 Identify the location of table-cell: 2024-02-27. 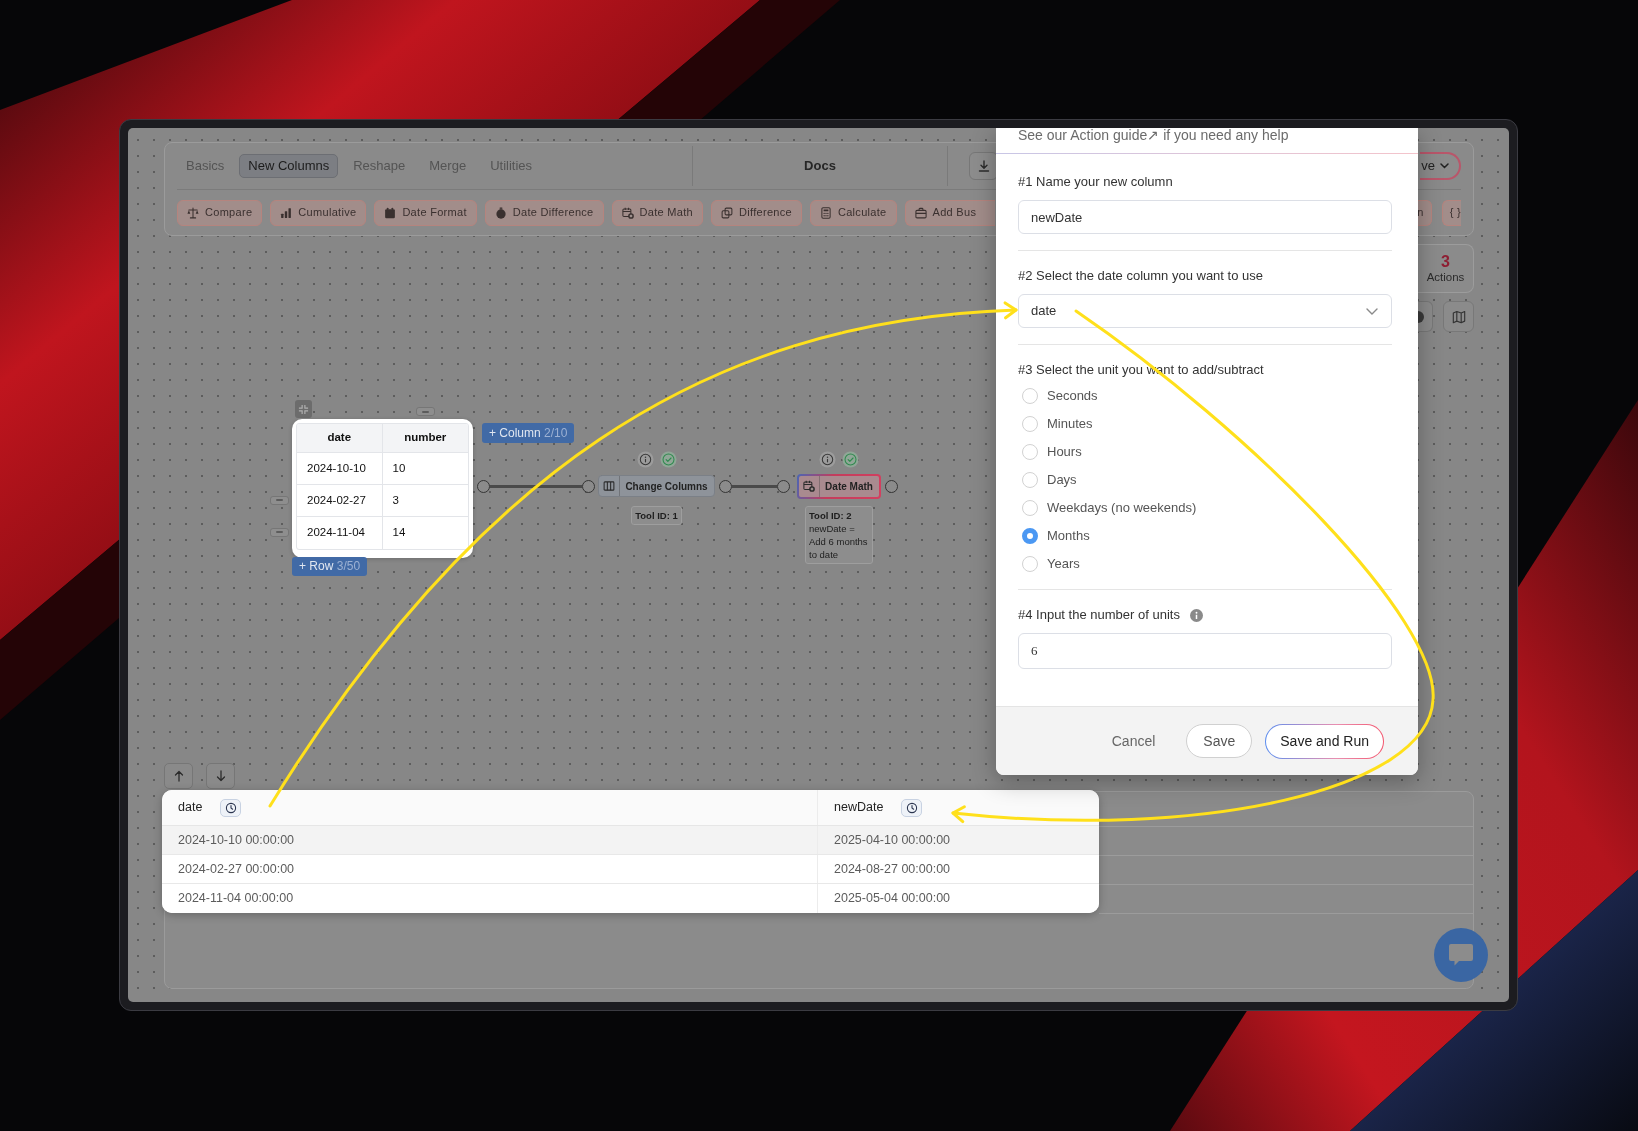
(340, 501).